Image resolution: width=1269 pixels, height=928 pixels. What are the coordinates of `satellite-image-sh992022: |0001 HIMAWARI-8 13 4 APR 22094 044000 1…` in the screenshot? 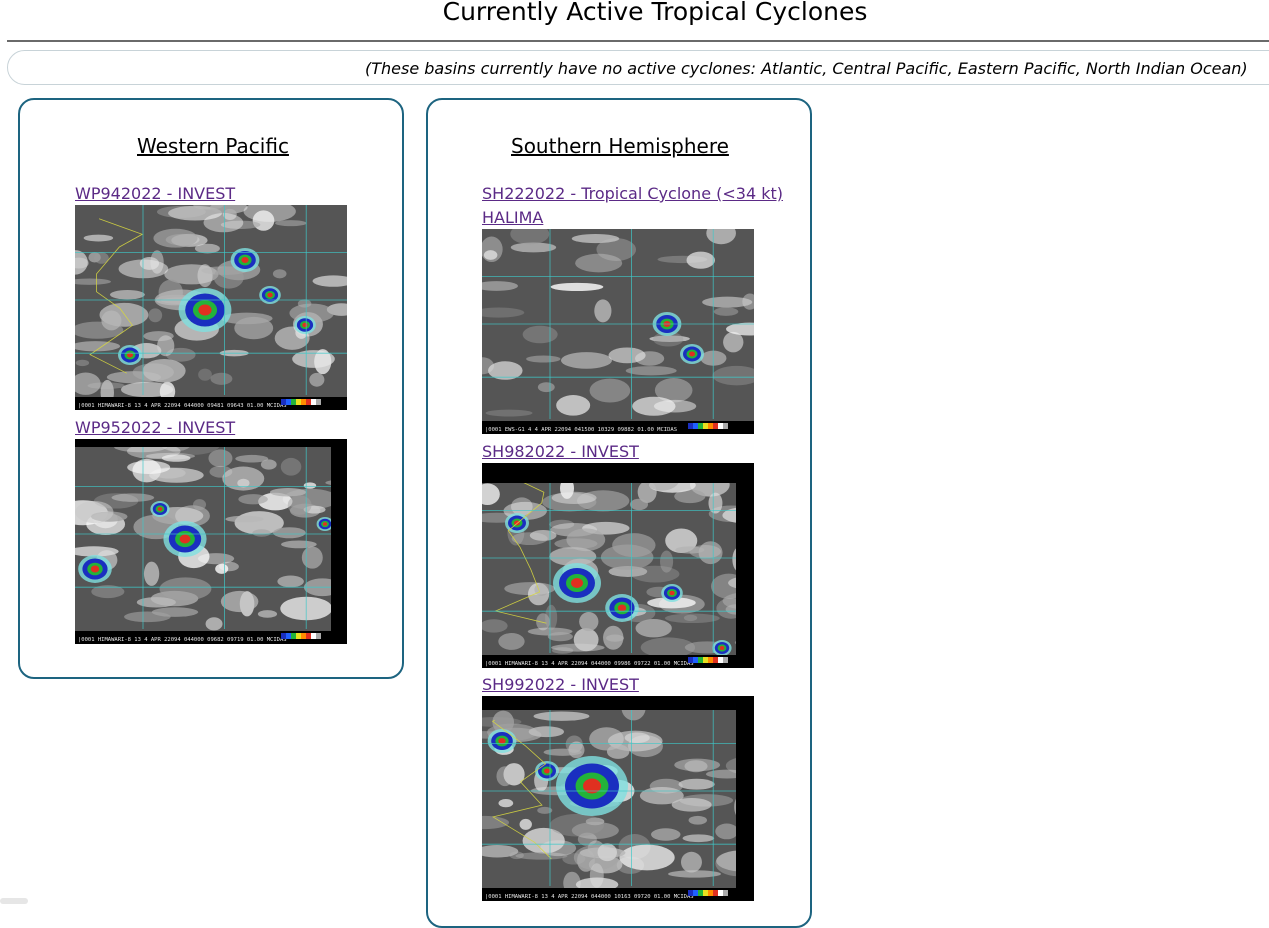 It's located at (618, 798).